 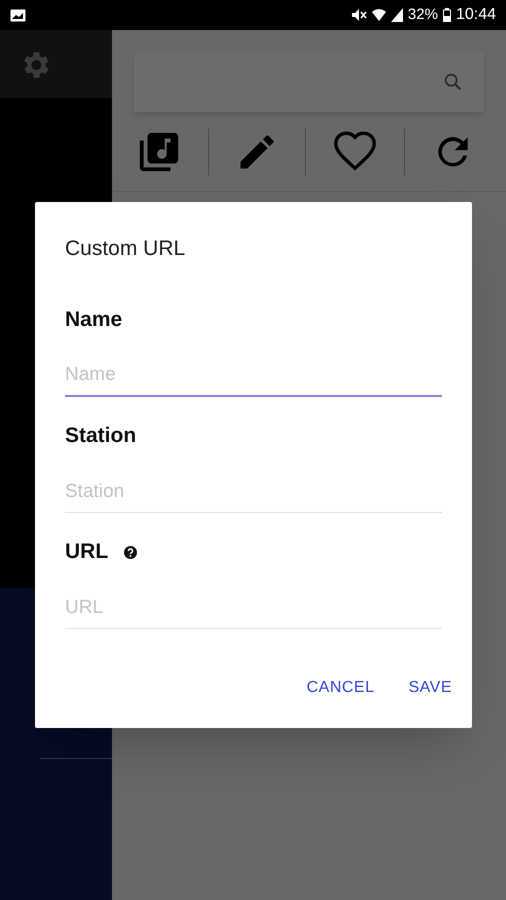 What do you see at coordinates (125, 249) in the screenshot?
I see `dialog-title: Custom URL` at bounding box center [125, 249].